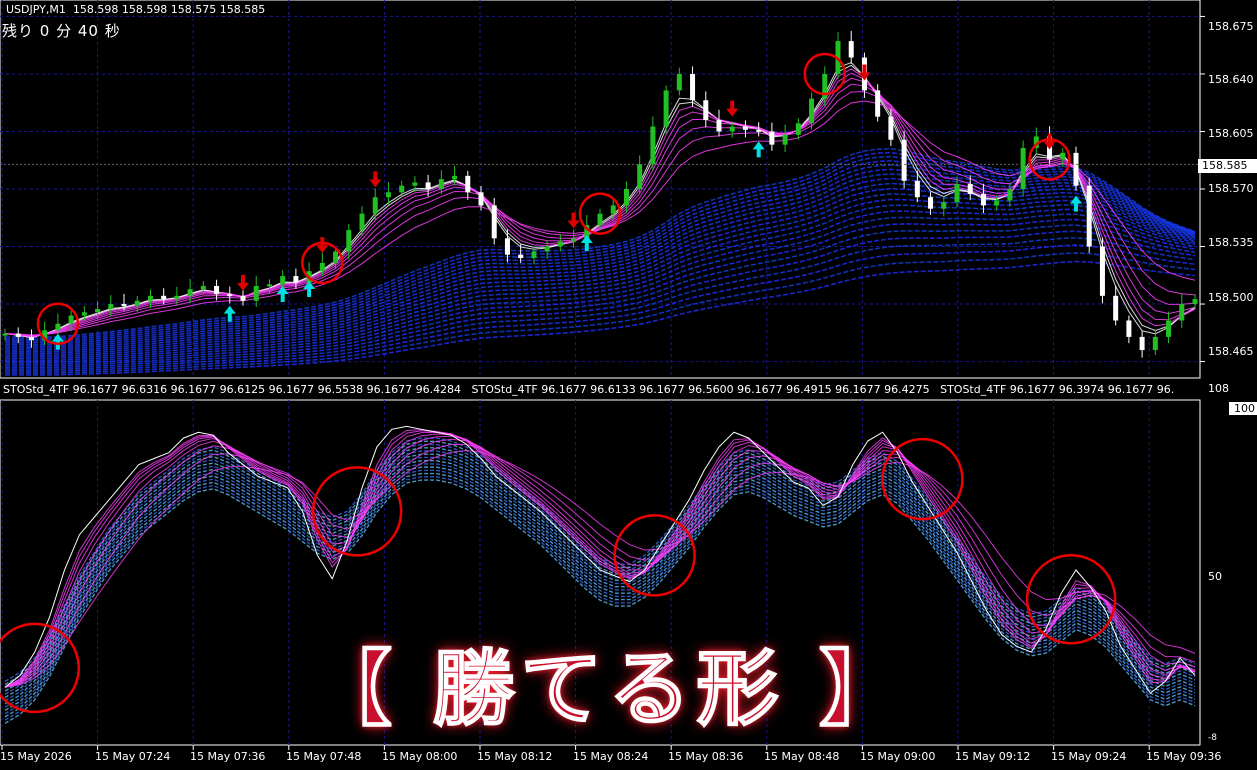  What do you see at coordinates (36, 756) in the screenshot?
I see `time-tick: 15 May 2026` at bounding box center [36, 756].